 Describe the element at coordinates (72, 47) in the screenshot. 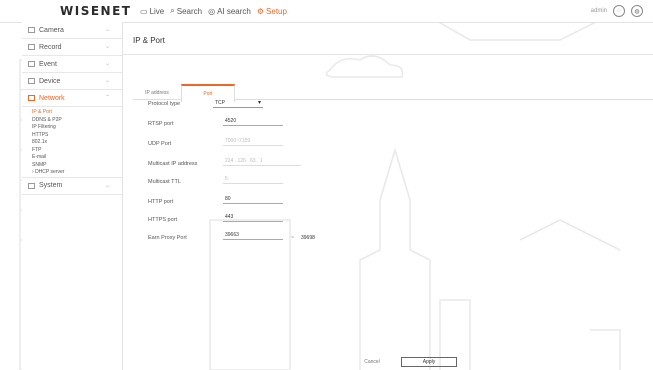

I see `sidebar-item-record: Record ⌄` at that location.